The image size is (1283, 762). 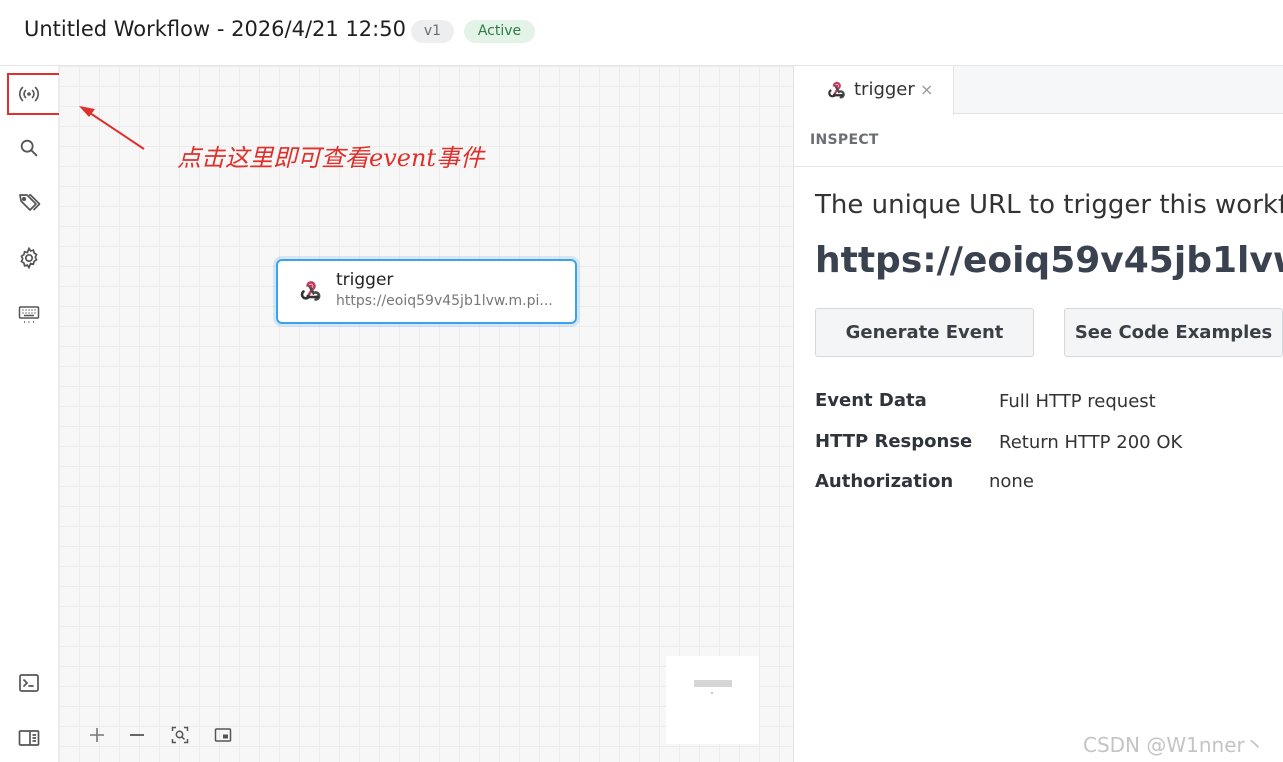 I want to click on workflow-title: Untitled Workflow - 2026/4/21 12:50, so click(x=215, y=29).